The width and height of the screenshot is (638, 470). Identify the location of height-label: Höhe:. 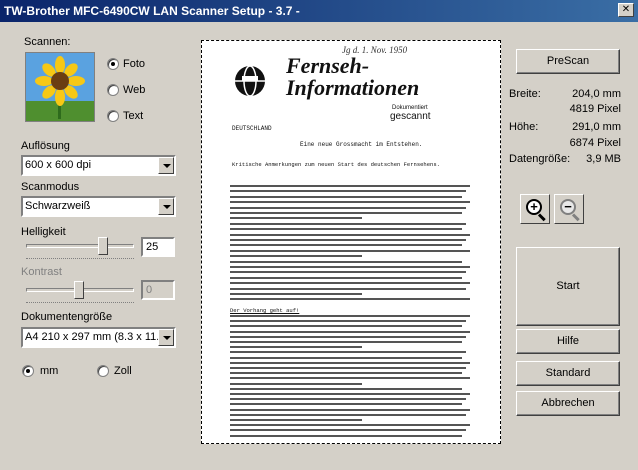
(524, 127).